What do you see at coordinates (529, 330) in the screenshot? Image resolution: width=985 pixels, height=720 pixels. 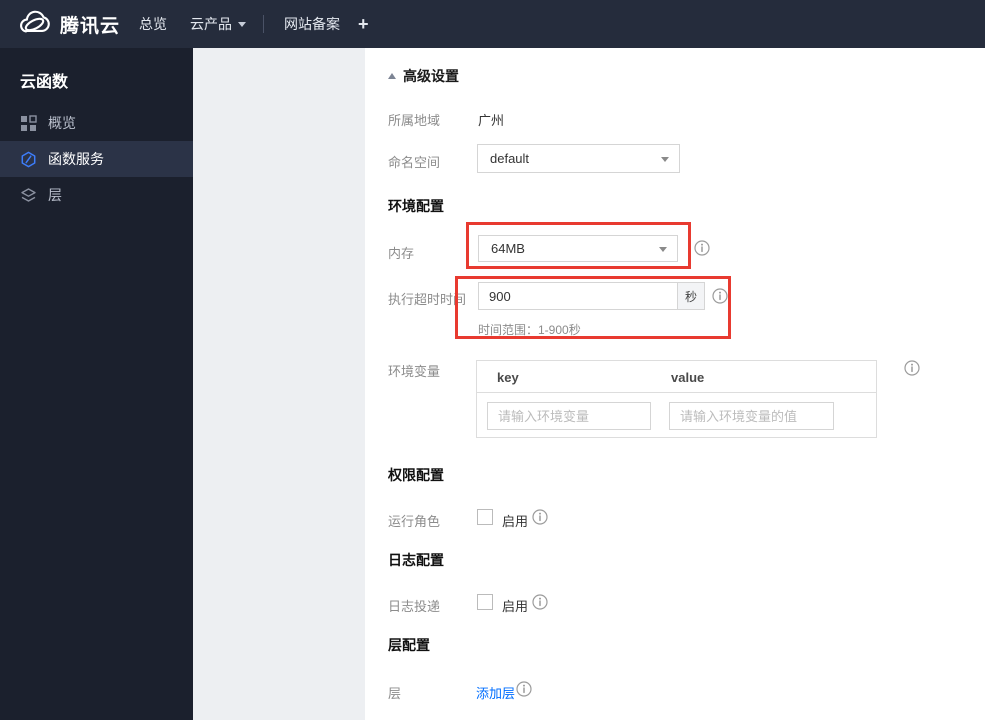 I see `timeout-hint: 时间范围：1-900秒` at bounding box center [529, 330].